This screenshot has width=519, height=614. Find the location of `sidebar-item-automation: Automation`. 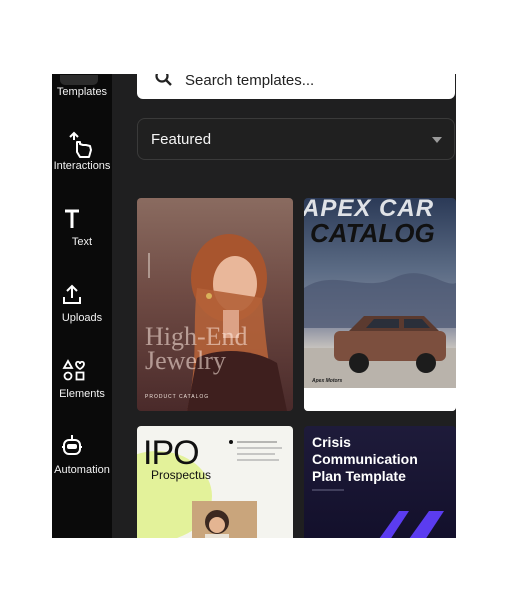

sidebar-item-automation: Automation is located at coordinates (82, 455).